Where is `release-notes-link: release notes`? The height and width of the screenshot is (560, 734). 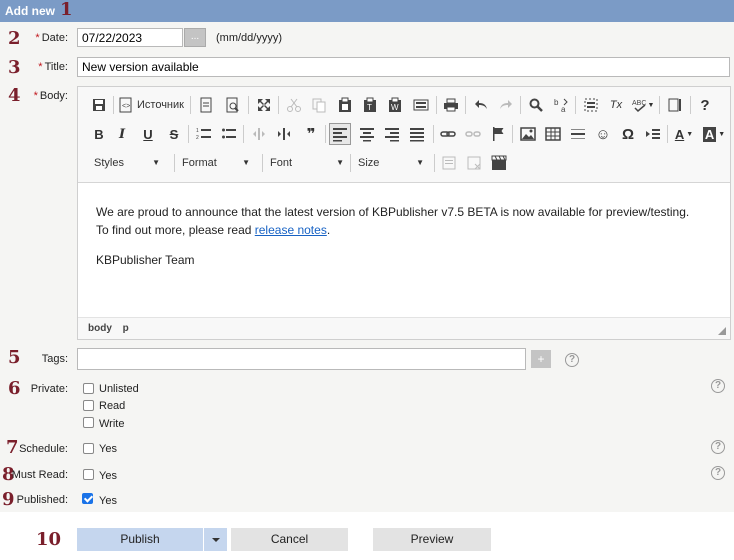
release-notes-link: release notes is located at coordinates (291, 230).